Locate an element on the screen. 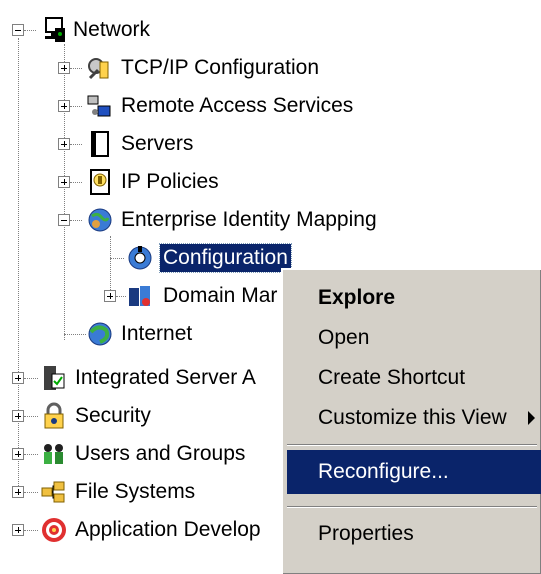 The height and width of the screenshot is (574, 541). network-icon is located at coordinates (55, 29).